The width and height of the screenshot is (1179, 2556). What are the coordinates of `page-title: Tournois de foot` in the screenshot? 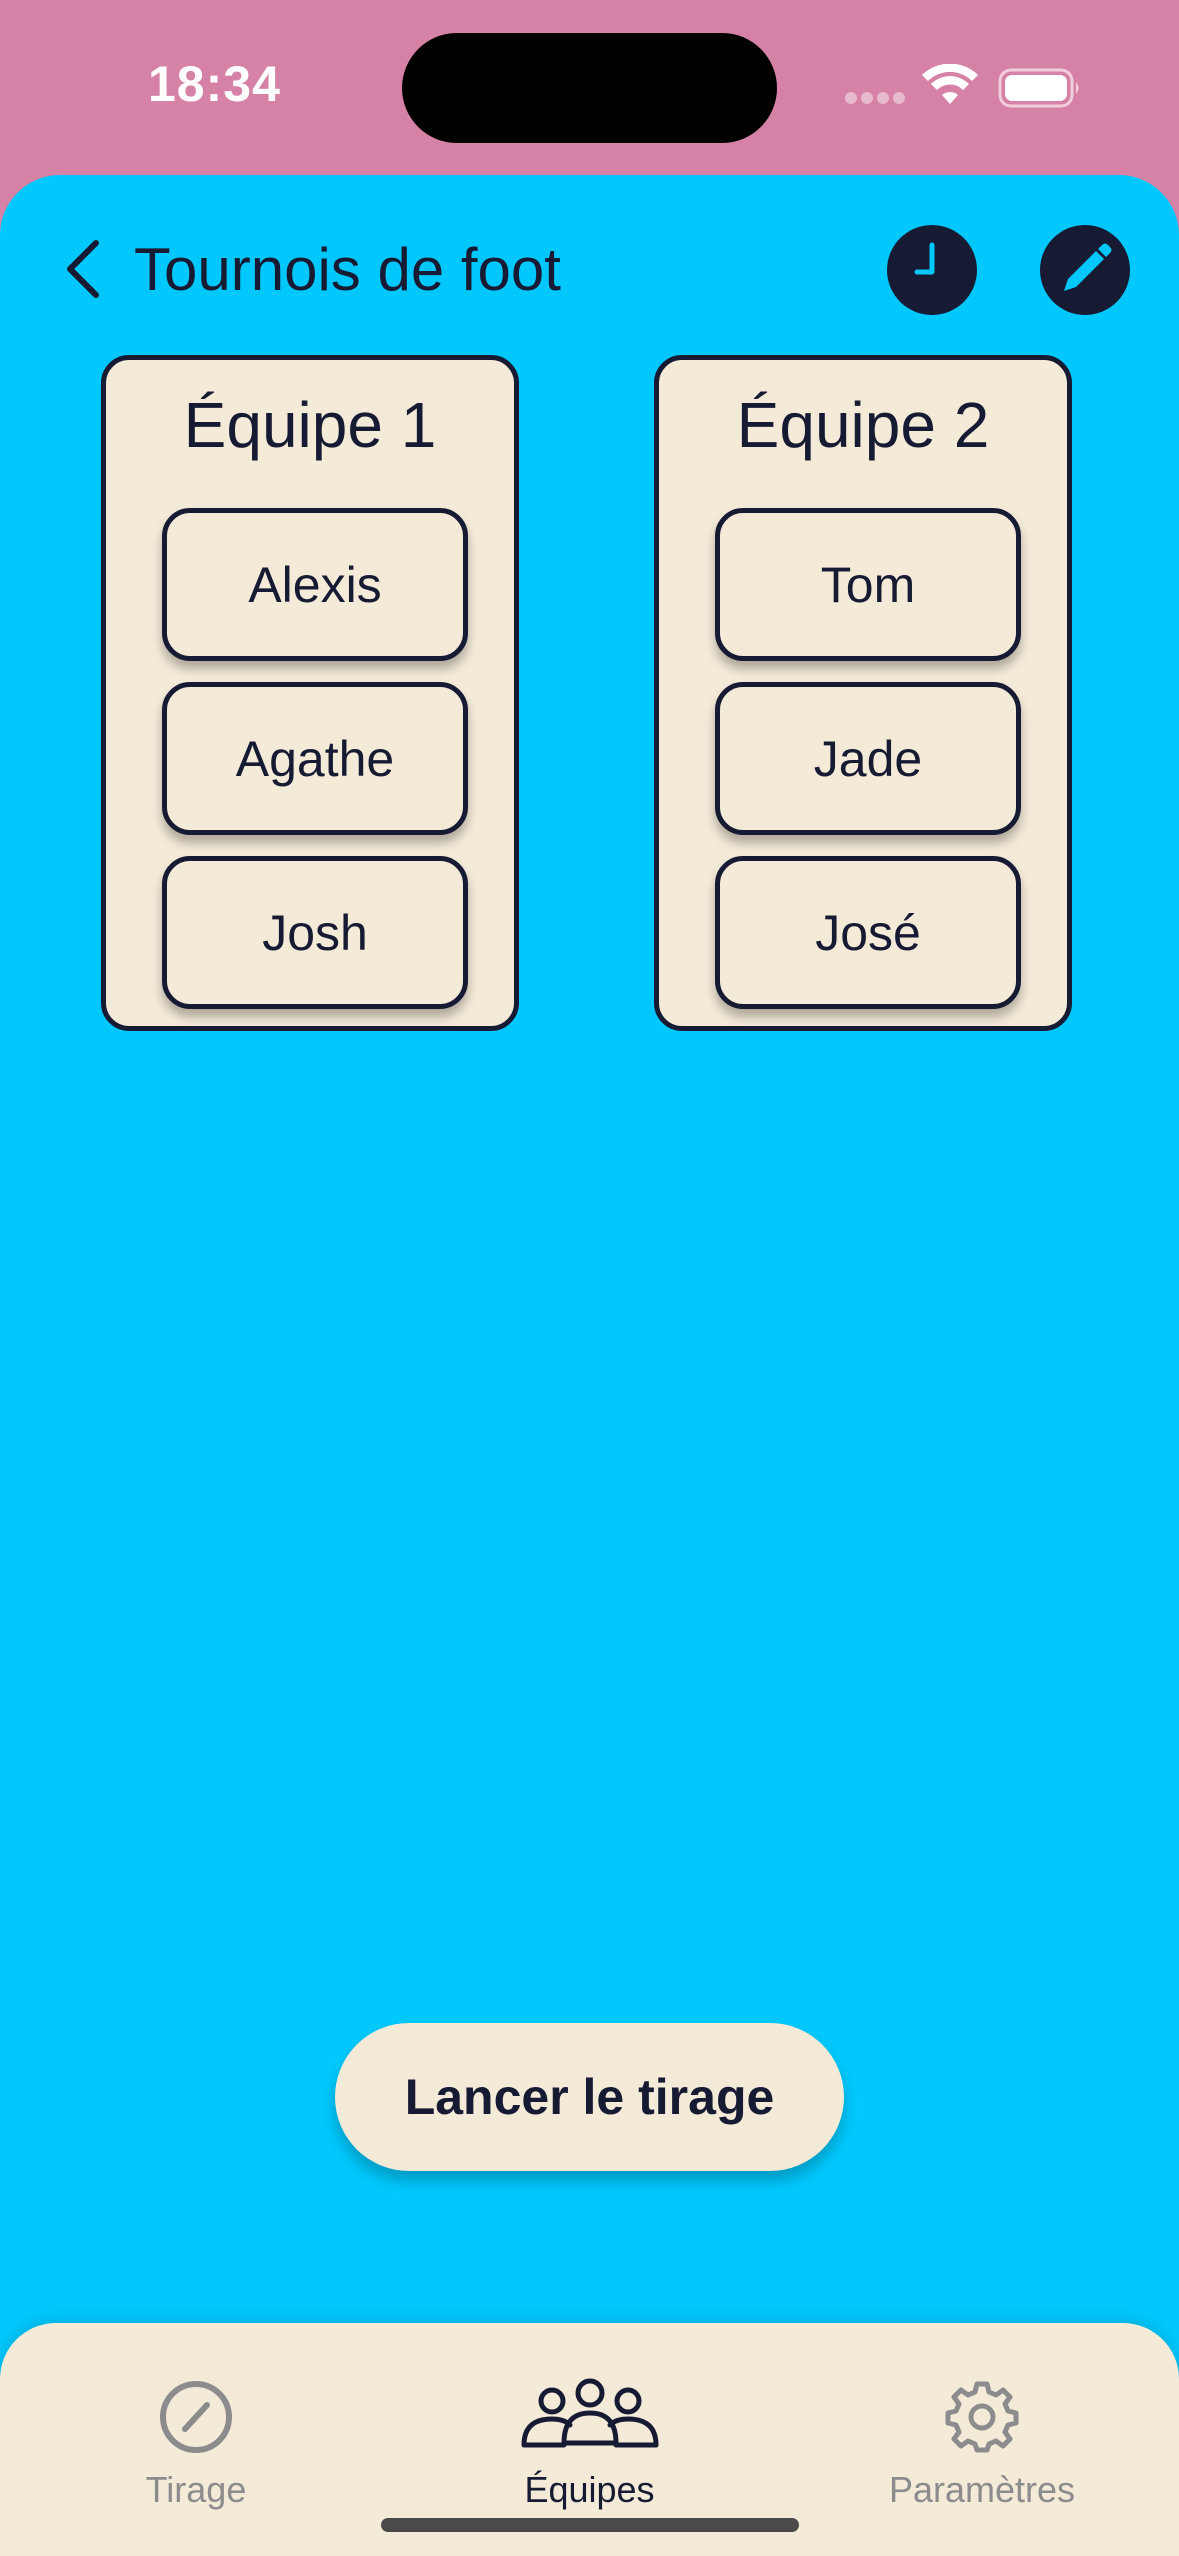 It's located at (347, 269).